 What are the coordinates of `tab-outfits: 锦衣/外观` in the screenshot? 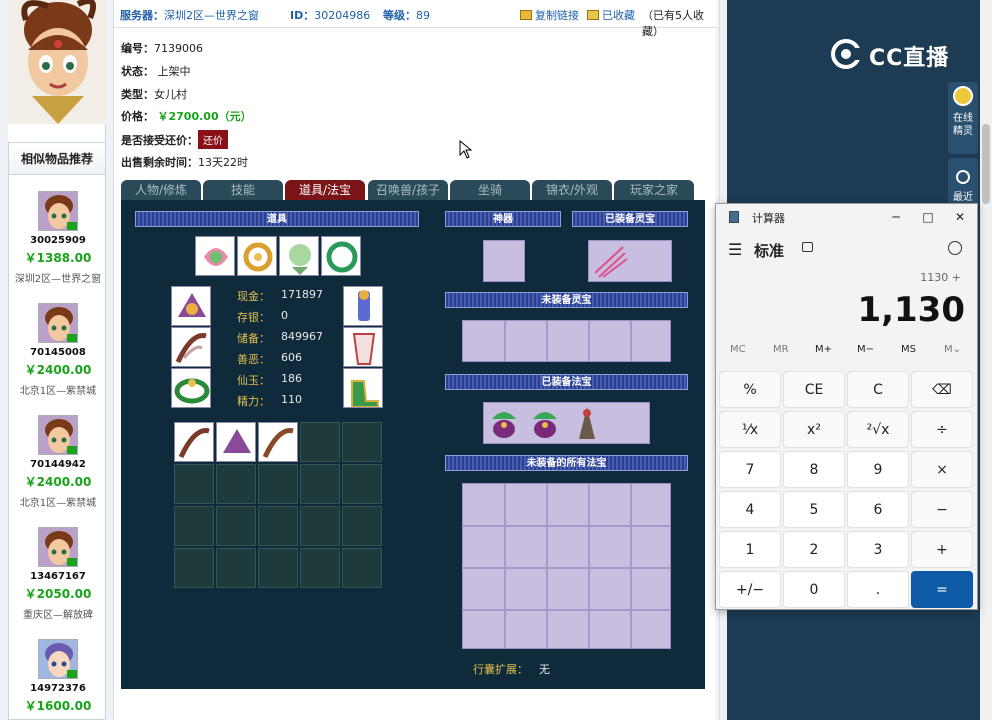 It's located at (572, 190).